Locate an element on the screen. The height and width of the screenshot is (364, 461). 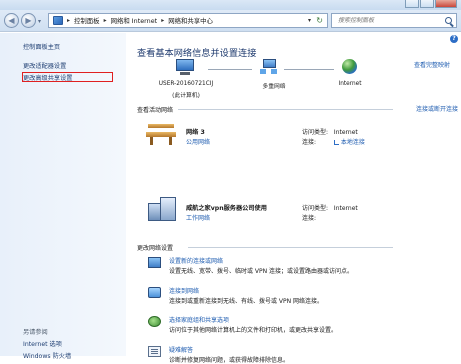
forward-arrow-icon: ▶ is located at coordinates (28, 20).